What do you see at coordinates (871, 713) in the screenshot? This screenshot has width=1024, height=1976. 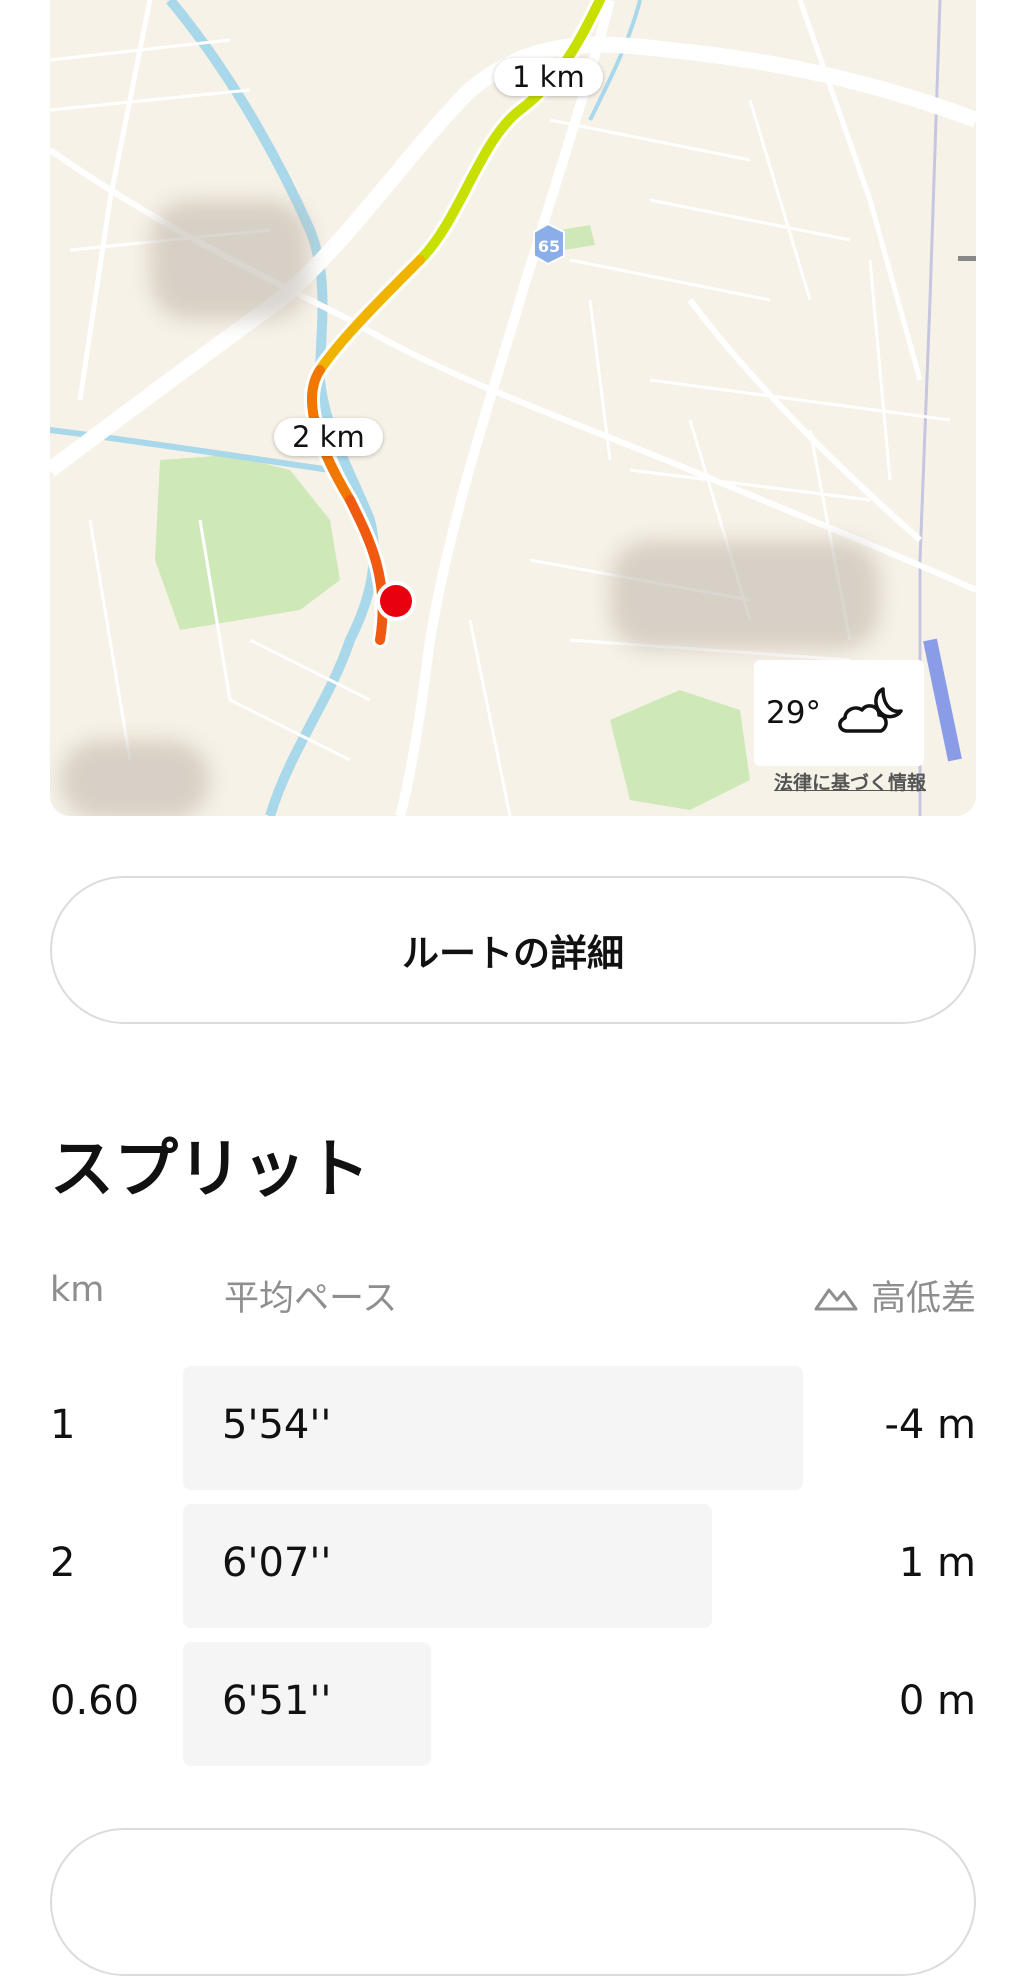 I see `cloud-moon-icon` at bounding box center [871, 713].